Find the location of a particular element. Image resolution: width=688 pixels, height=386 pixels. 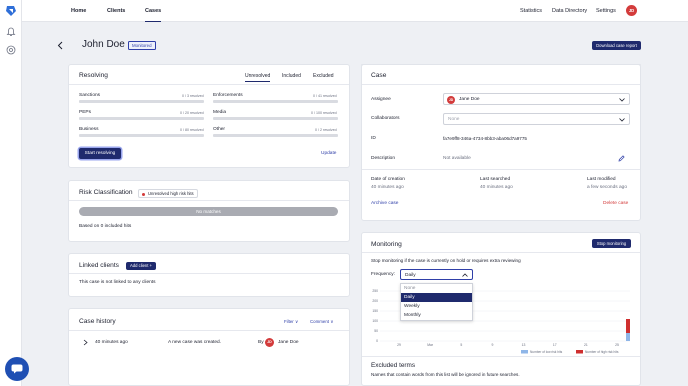

linked-clients-card is located at coordinates (209, 275).